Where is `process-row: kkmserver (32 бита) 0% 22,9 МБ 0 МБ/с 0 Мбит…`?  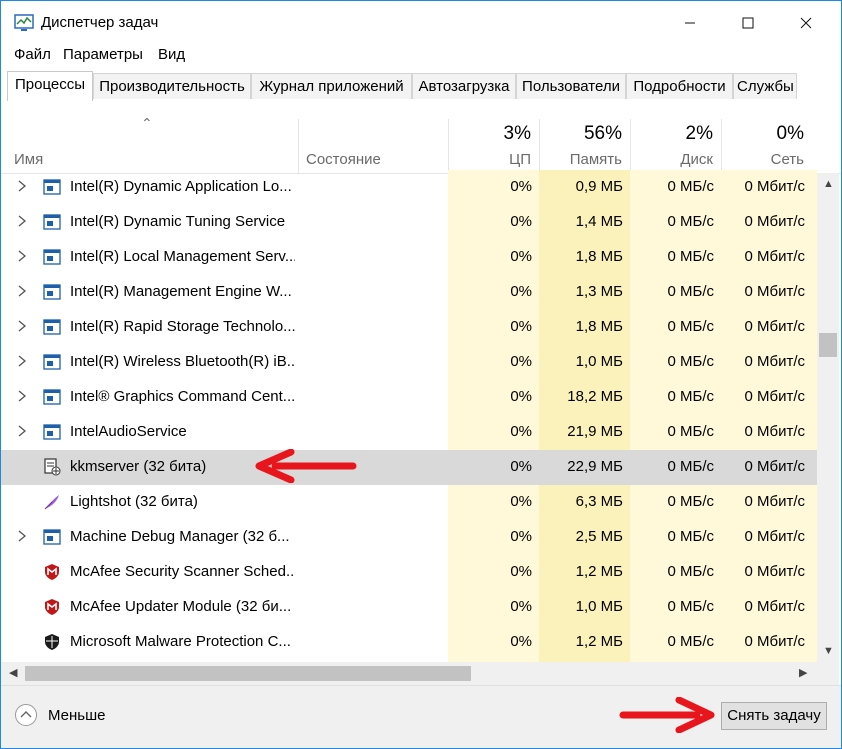
process-row: kkmserver (32 бита) 0% 22,9 МБ 0 МБ/с 0 Мбит… is located at coordinates (409, 467).